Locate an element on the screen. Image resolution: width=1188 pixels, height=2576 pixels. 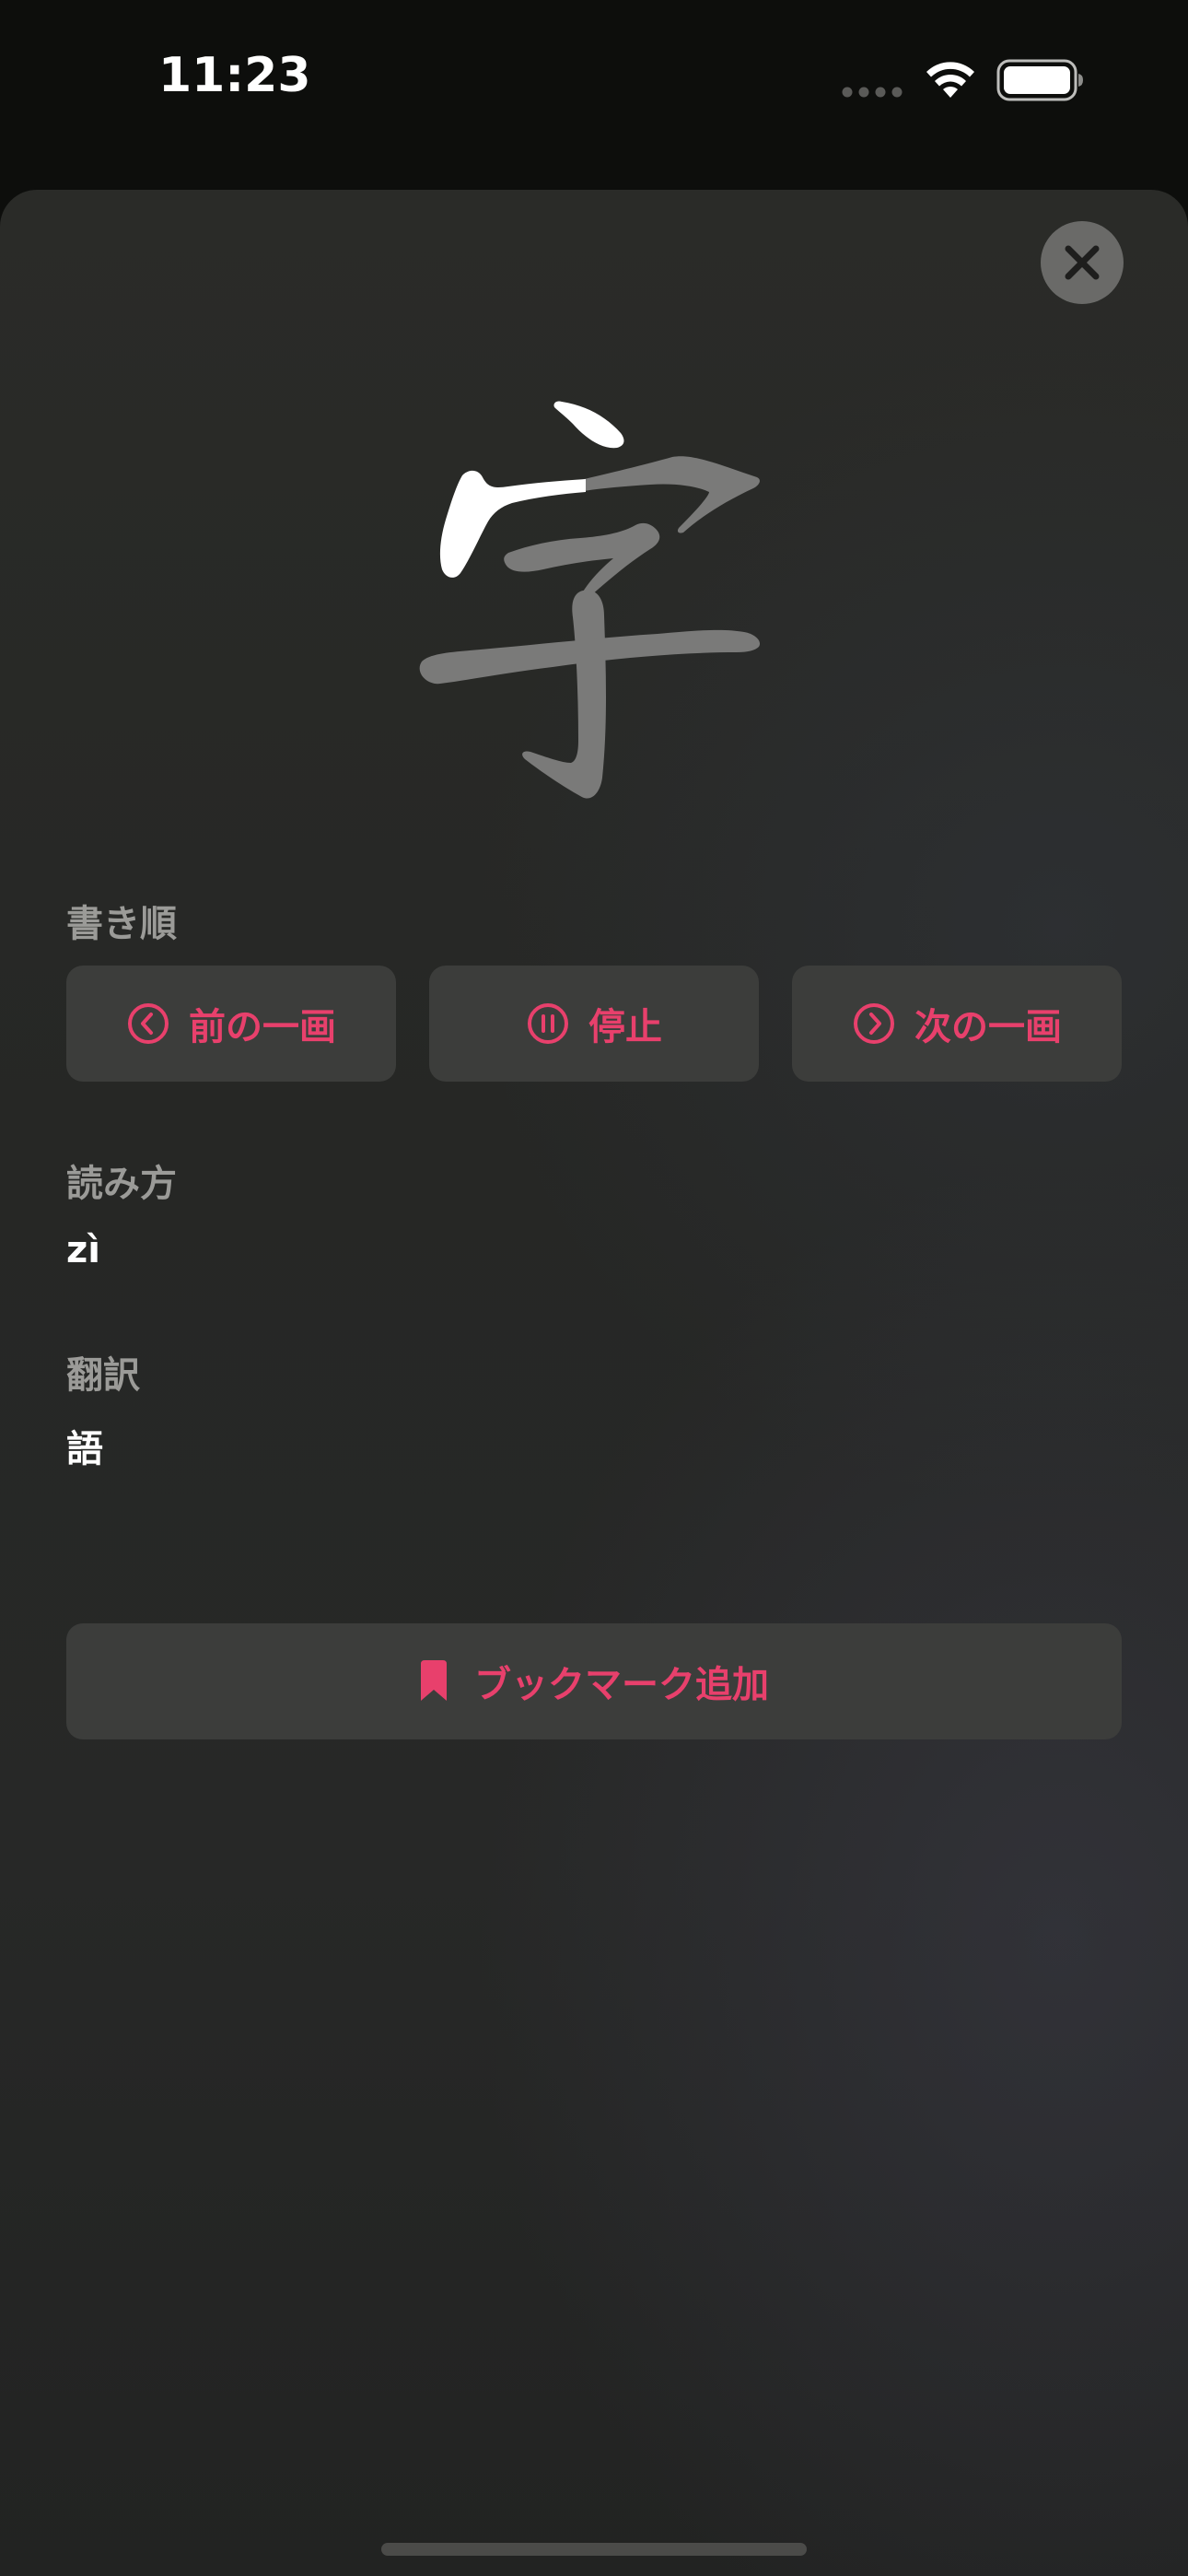
stroke-zi-horizontal is located at coordinates (582, 561).